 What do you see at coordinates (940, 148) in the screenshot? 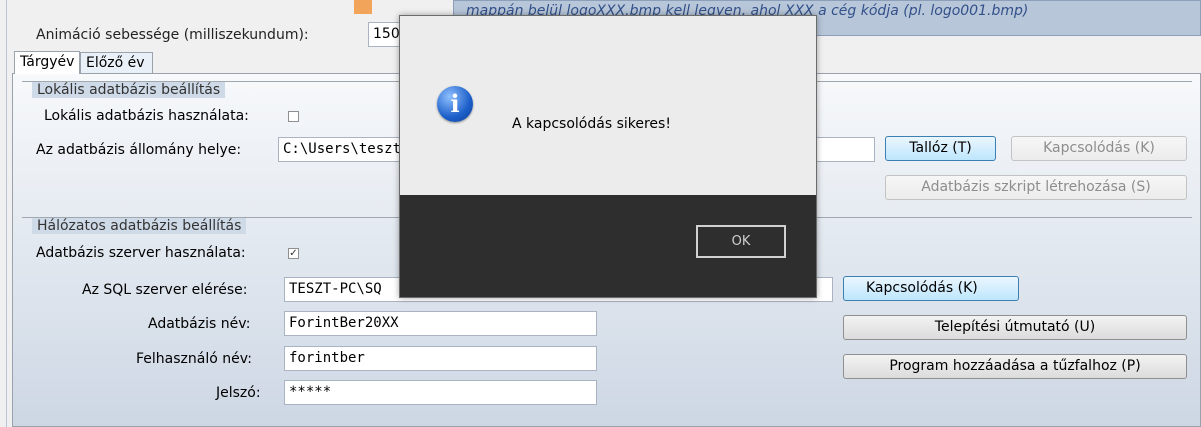
I see `browse-button: Tallóz (T)` at bounding box center [940, 148].